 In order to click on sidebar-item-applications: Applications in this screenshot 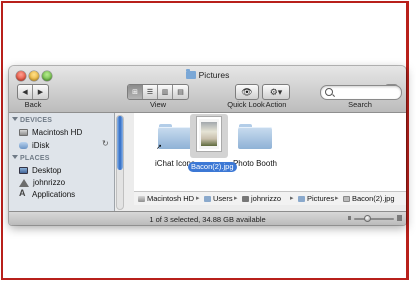, I will do `click(47, 194)`.